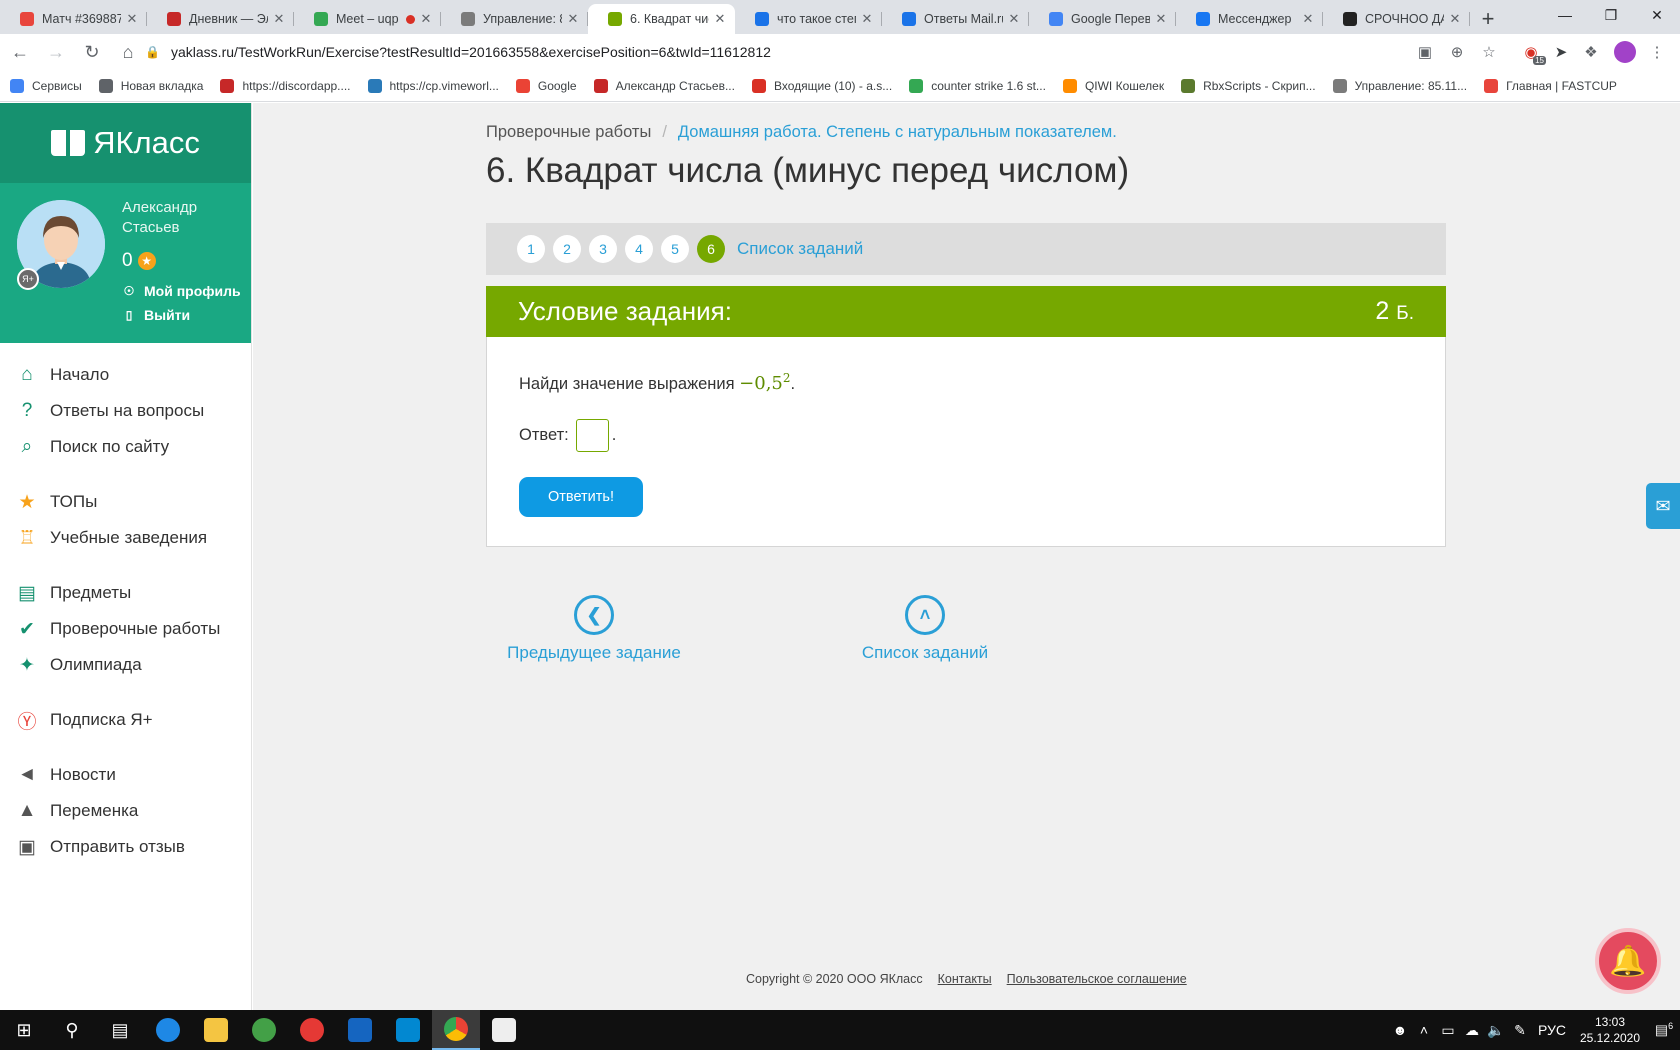  I want to click on task-list-nav-link: ˄ Список заданий, so click(925, 629).